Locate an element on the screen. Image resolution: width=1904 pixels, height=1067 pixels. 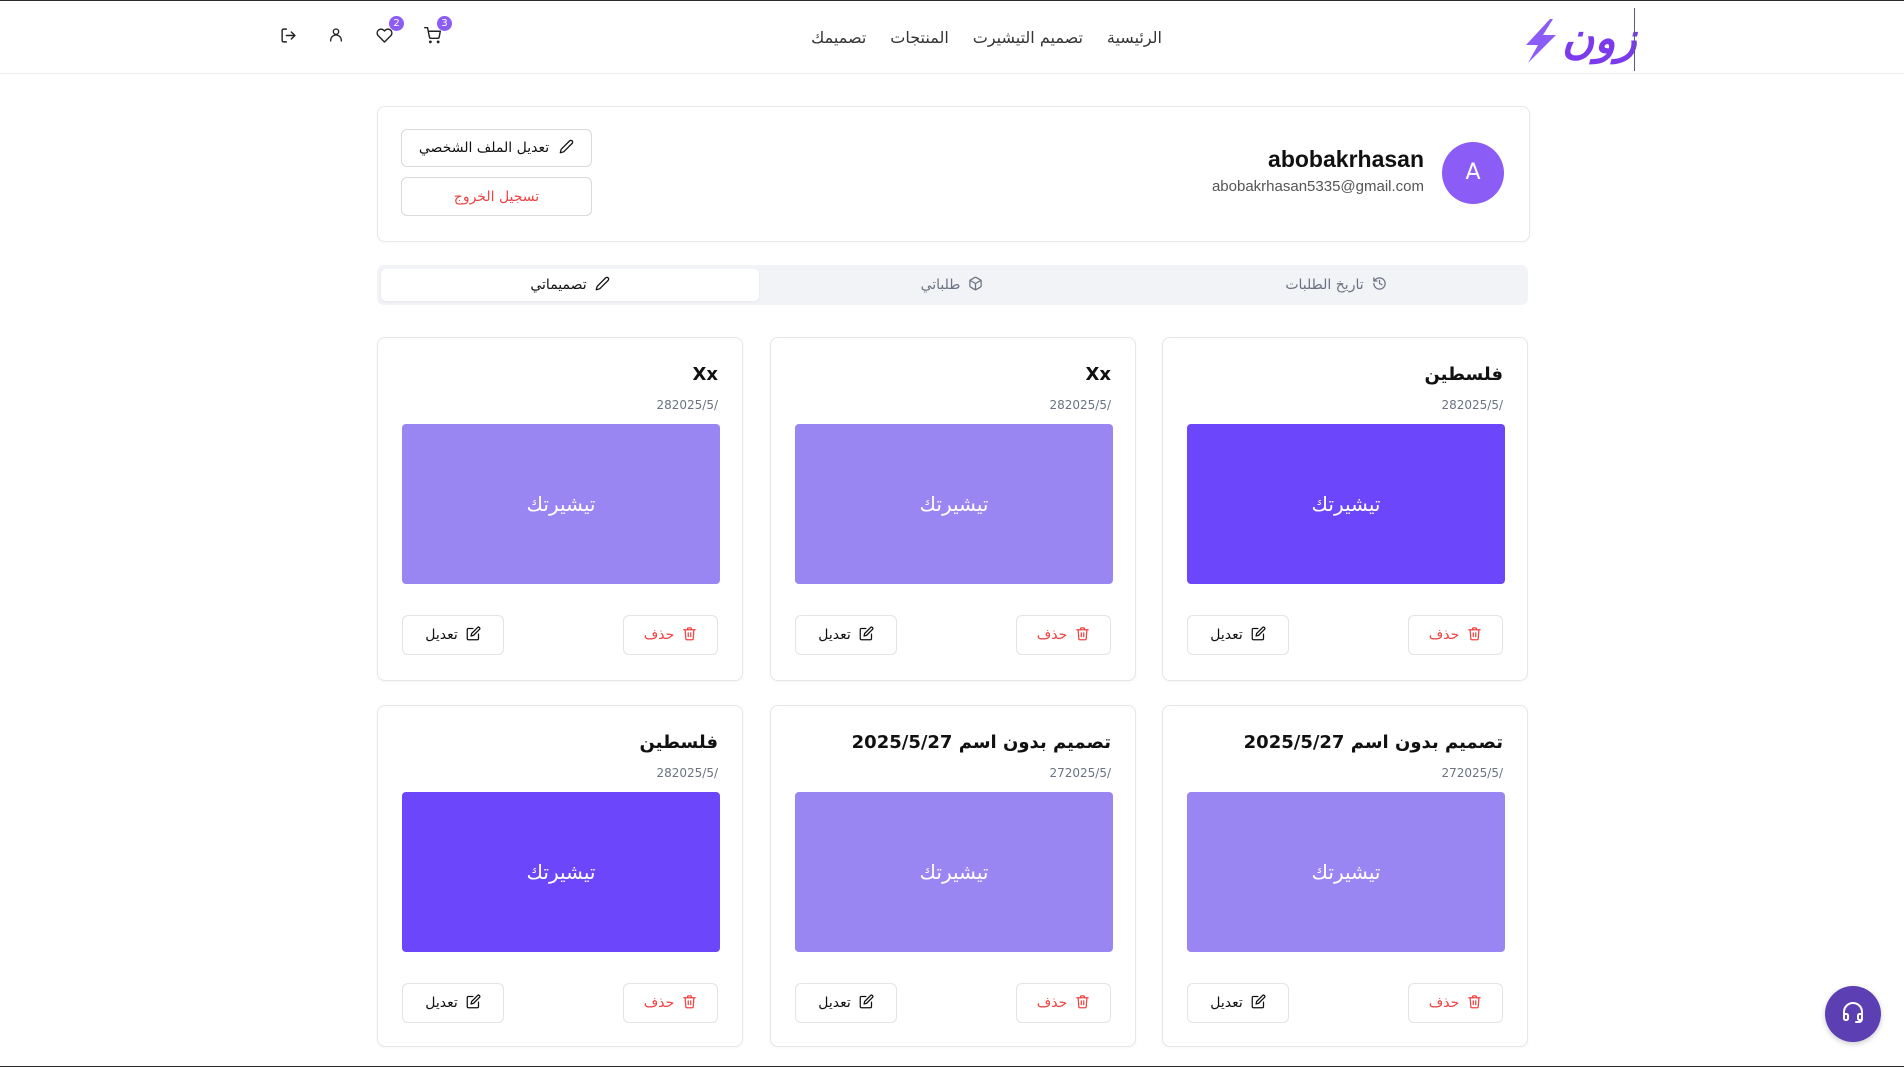
pencil-icon is located at coordinates (566, 148).